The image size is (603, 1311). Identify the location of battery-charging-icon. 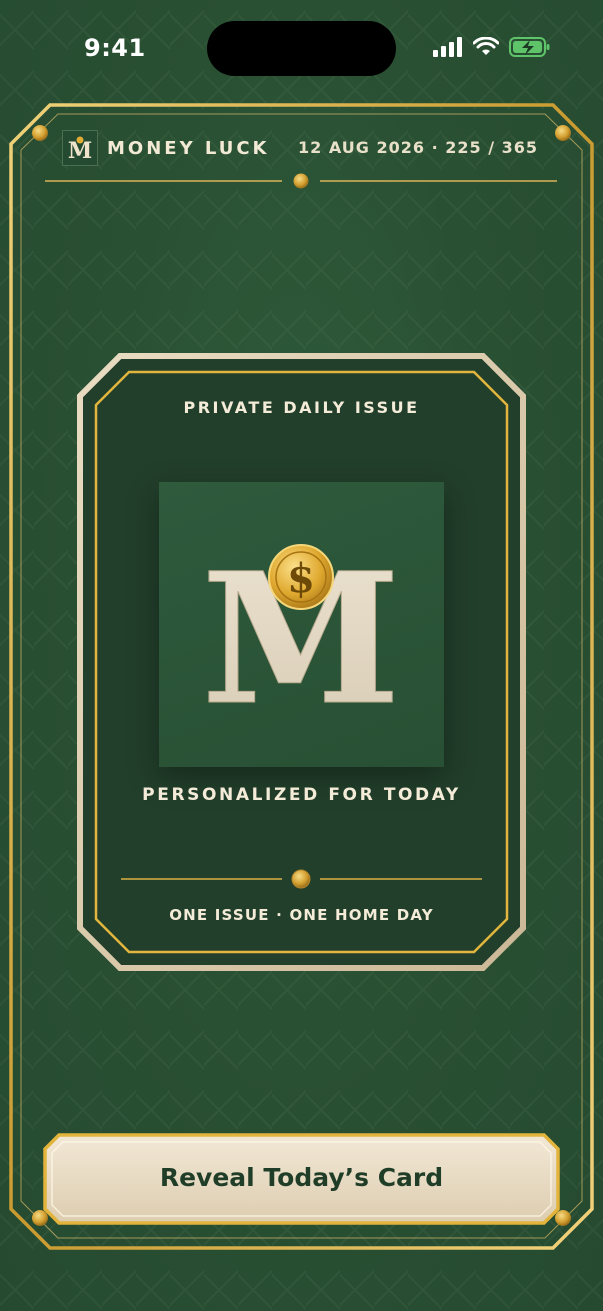
(529, 47).